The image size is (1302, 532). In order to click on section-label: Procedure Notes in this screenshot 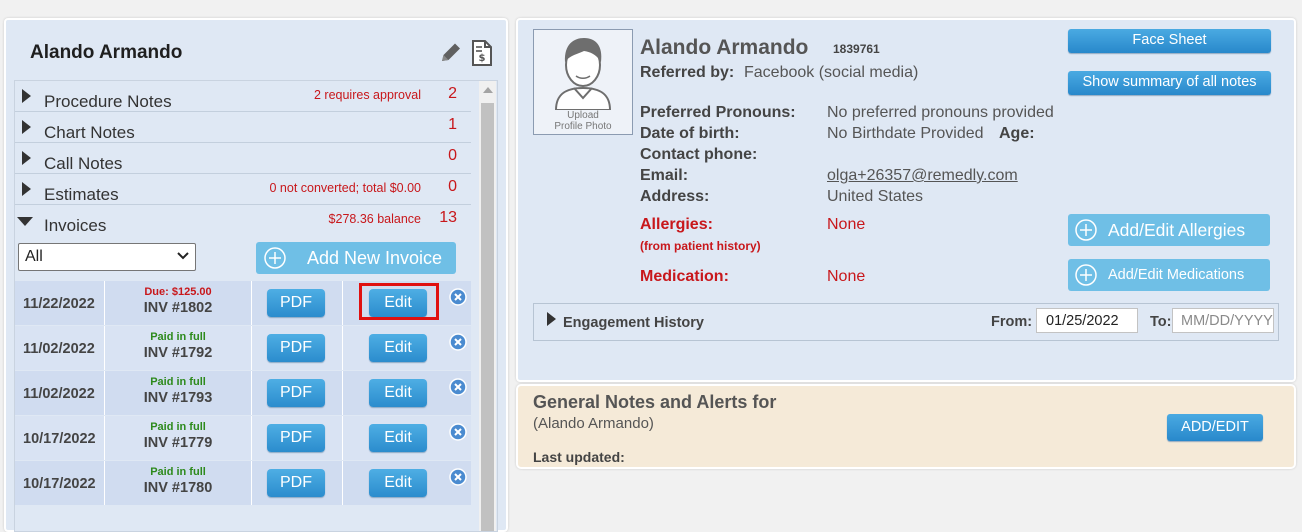, I will do `click(108, 101)`.